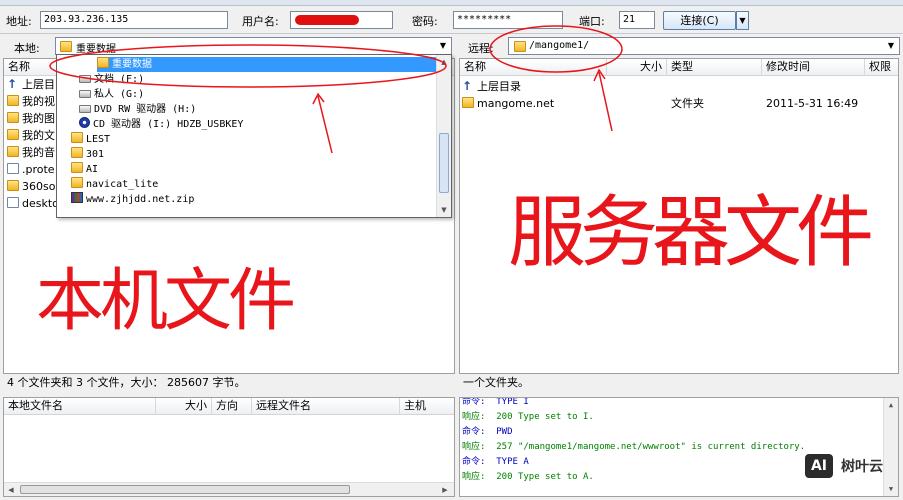 The image size is (903, 500). What do you see at coordinates (427, 406) in the screenshot?
I see `column-host: 主机` at bounding box center [427, 406].